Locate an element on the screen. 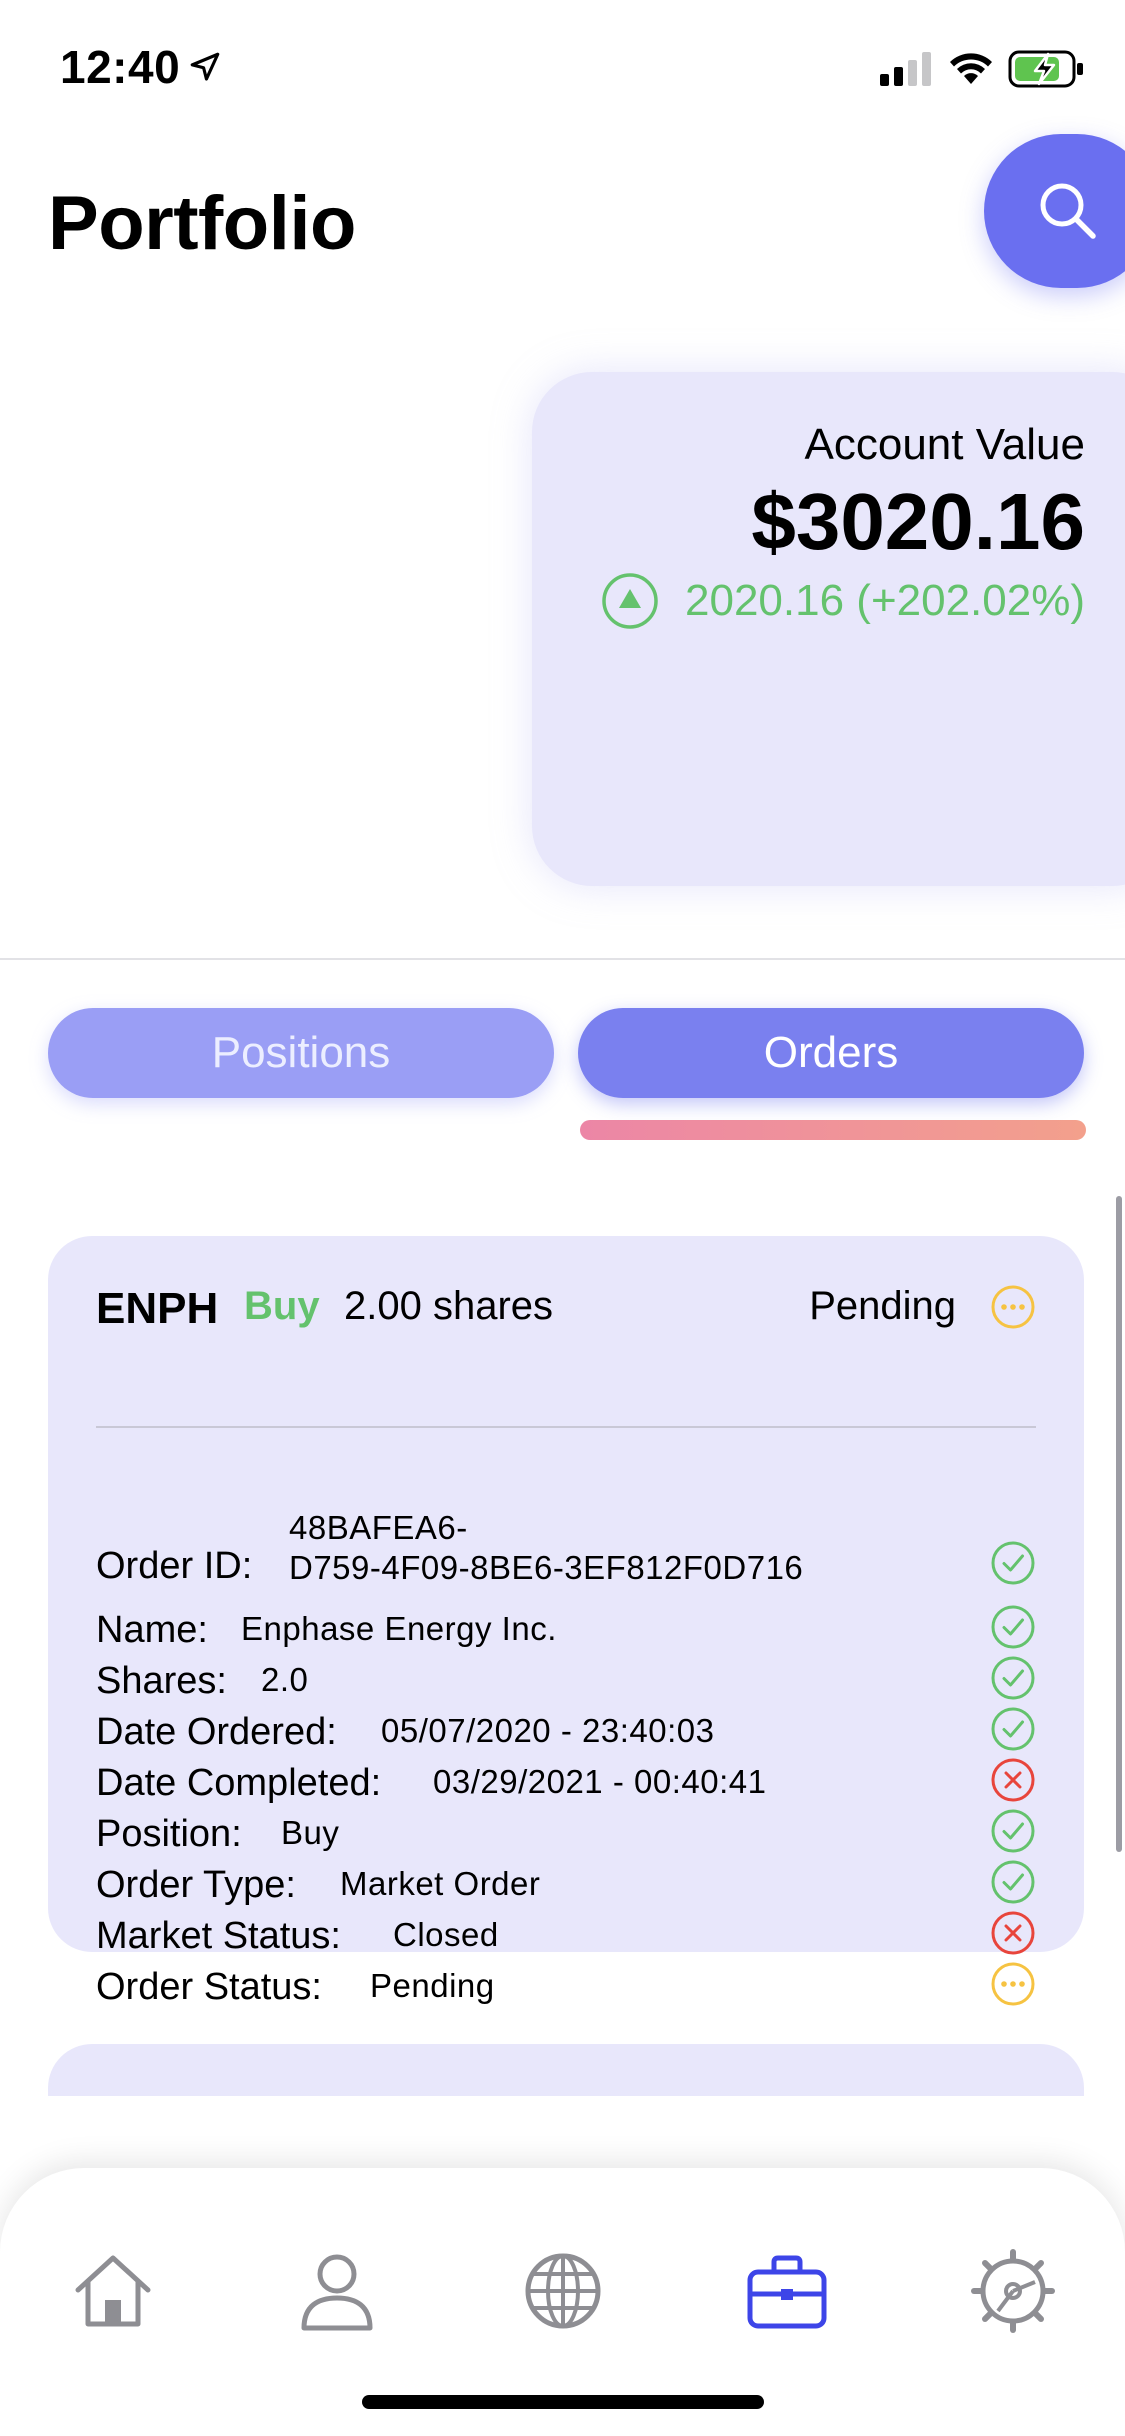 Image resolution: width=1125 pixels, height=2436 pixels. detail-label: Position: is located at coordinates (169, 1834).